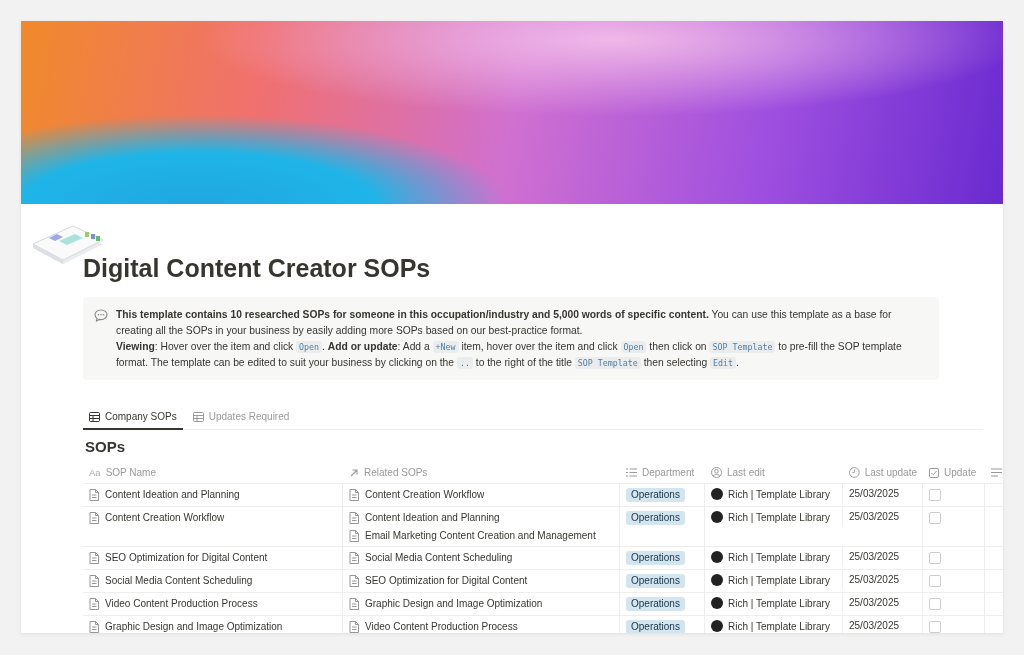  I want to click on person-icon, so click(716, 472).